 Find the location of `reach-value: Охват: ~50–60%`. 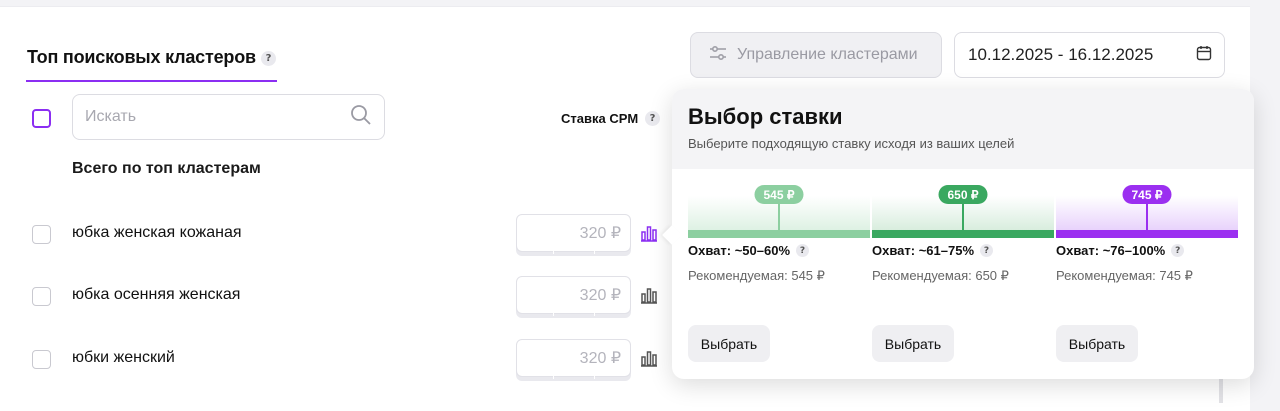

reach-value: Охват: ~50–60% is located at coordinates (739, 250).